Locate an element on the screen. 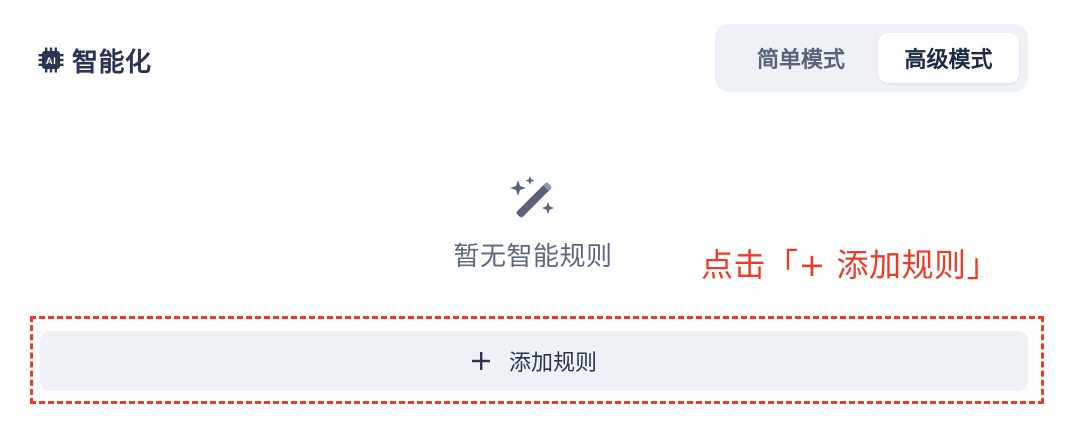 The height and width of the screenshot is (426, 1070). svg-text: AI is located at coordinates (51, 61).